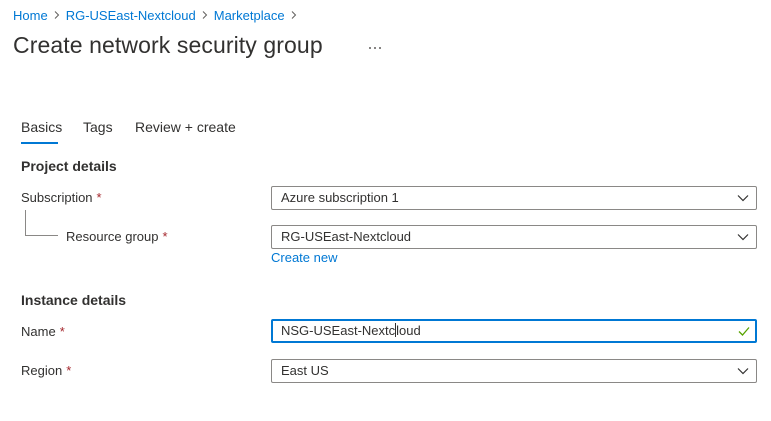 The width and height of the screenshot is (771, 421). I want to click on name-label-text: Name, so click(38, 331).